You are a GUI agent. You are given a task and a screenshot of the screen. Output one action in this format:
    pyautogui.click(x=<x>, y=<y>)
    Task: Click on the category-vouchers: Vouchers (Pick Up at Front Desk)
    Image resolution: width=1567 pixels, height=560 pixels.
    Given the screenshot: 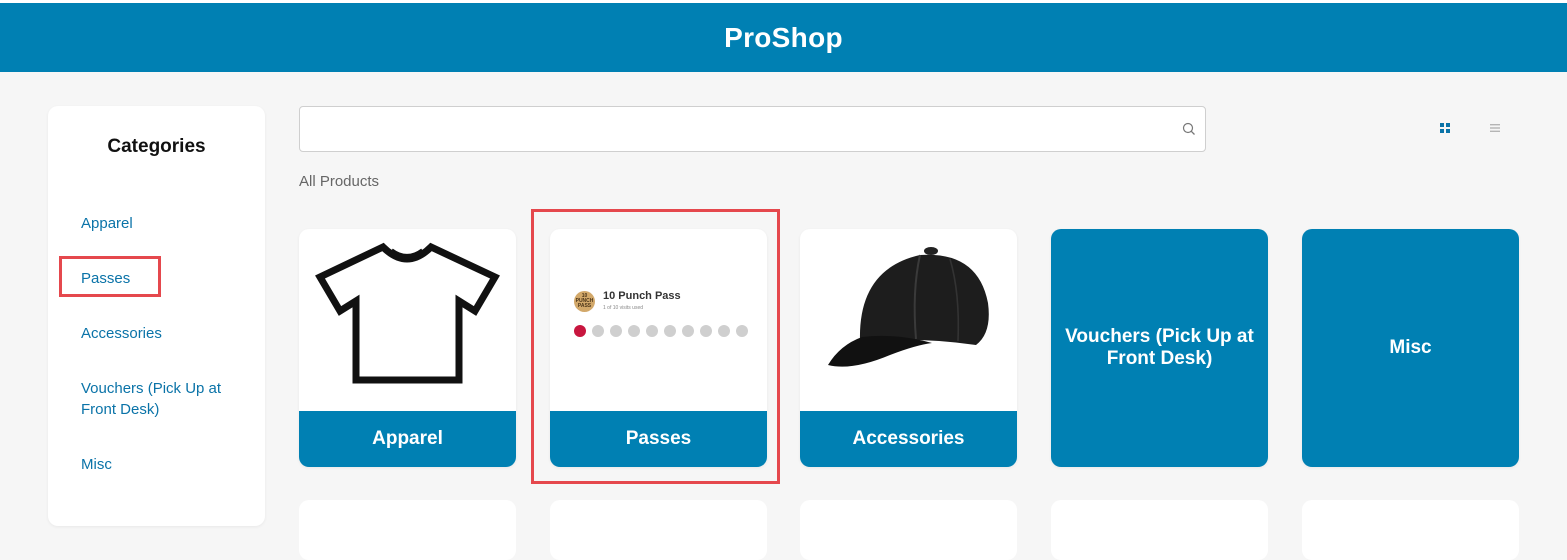 What is the action you would take?
    pyautogui.click(x=161, y=399)
    